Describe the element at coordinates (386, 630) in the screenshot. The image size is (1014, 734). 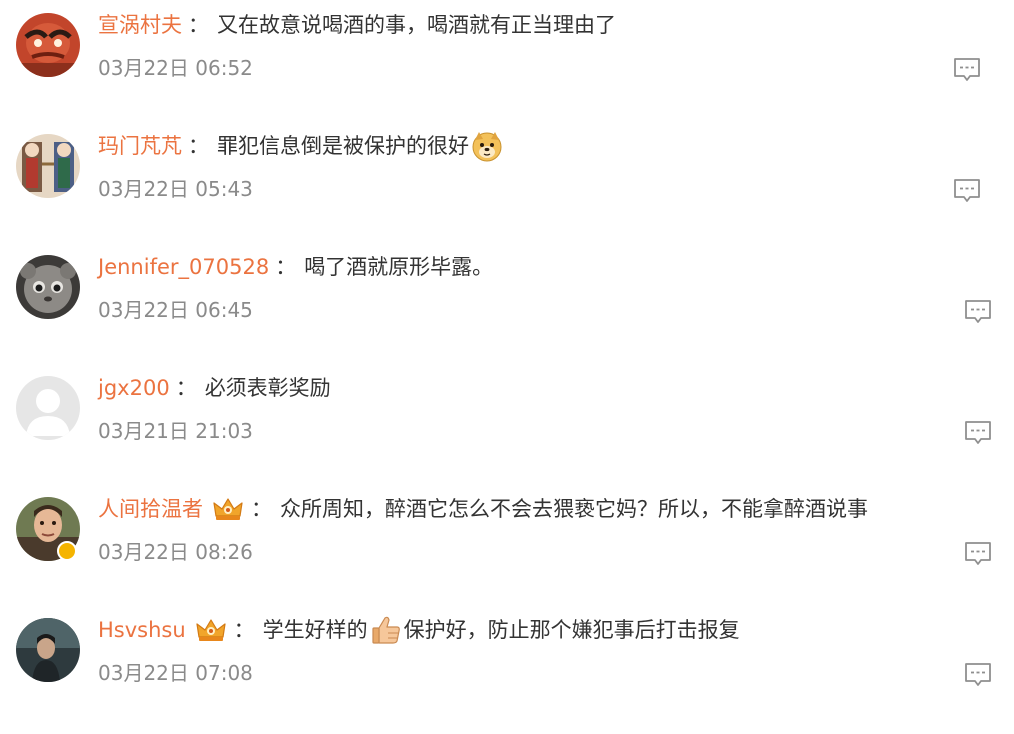
I see `thumbs-up-emoji-icon` at that location.